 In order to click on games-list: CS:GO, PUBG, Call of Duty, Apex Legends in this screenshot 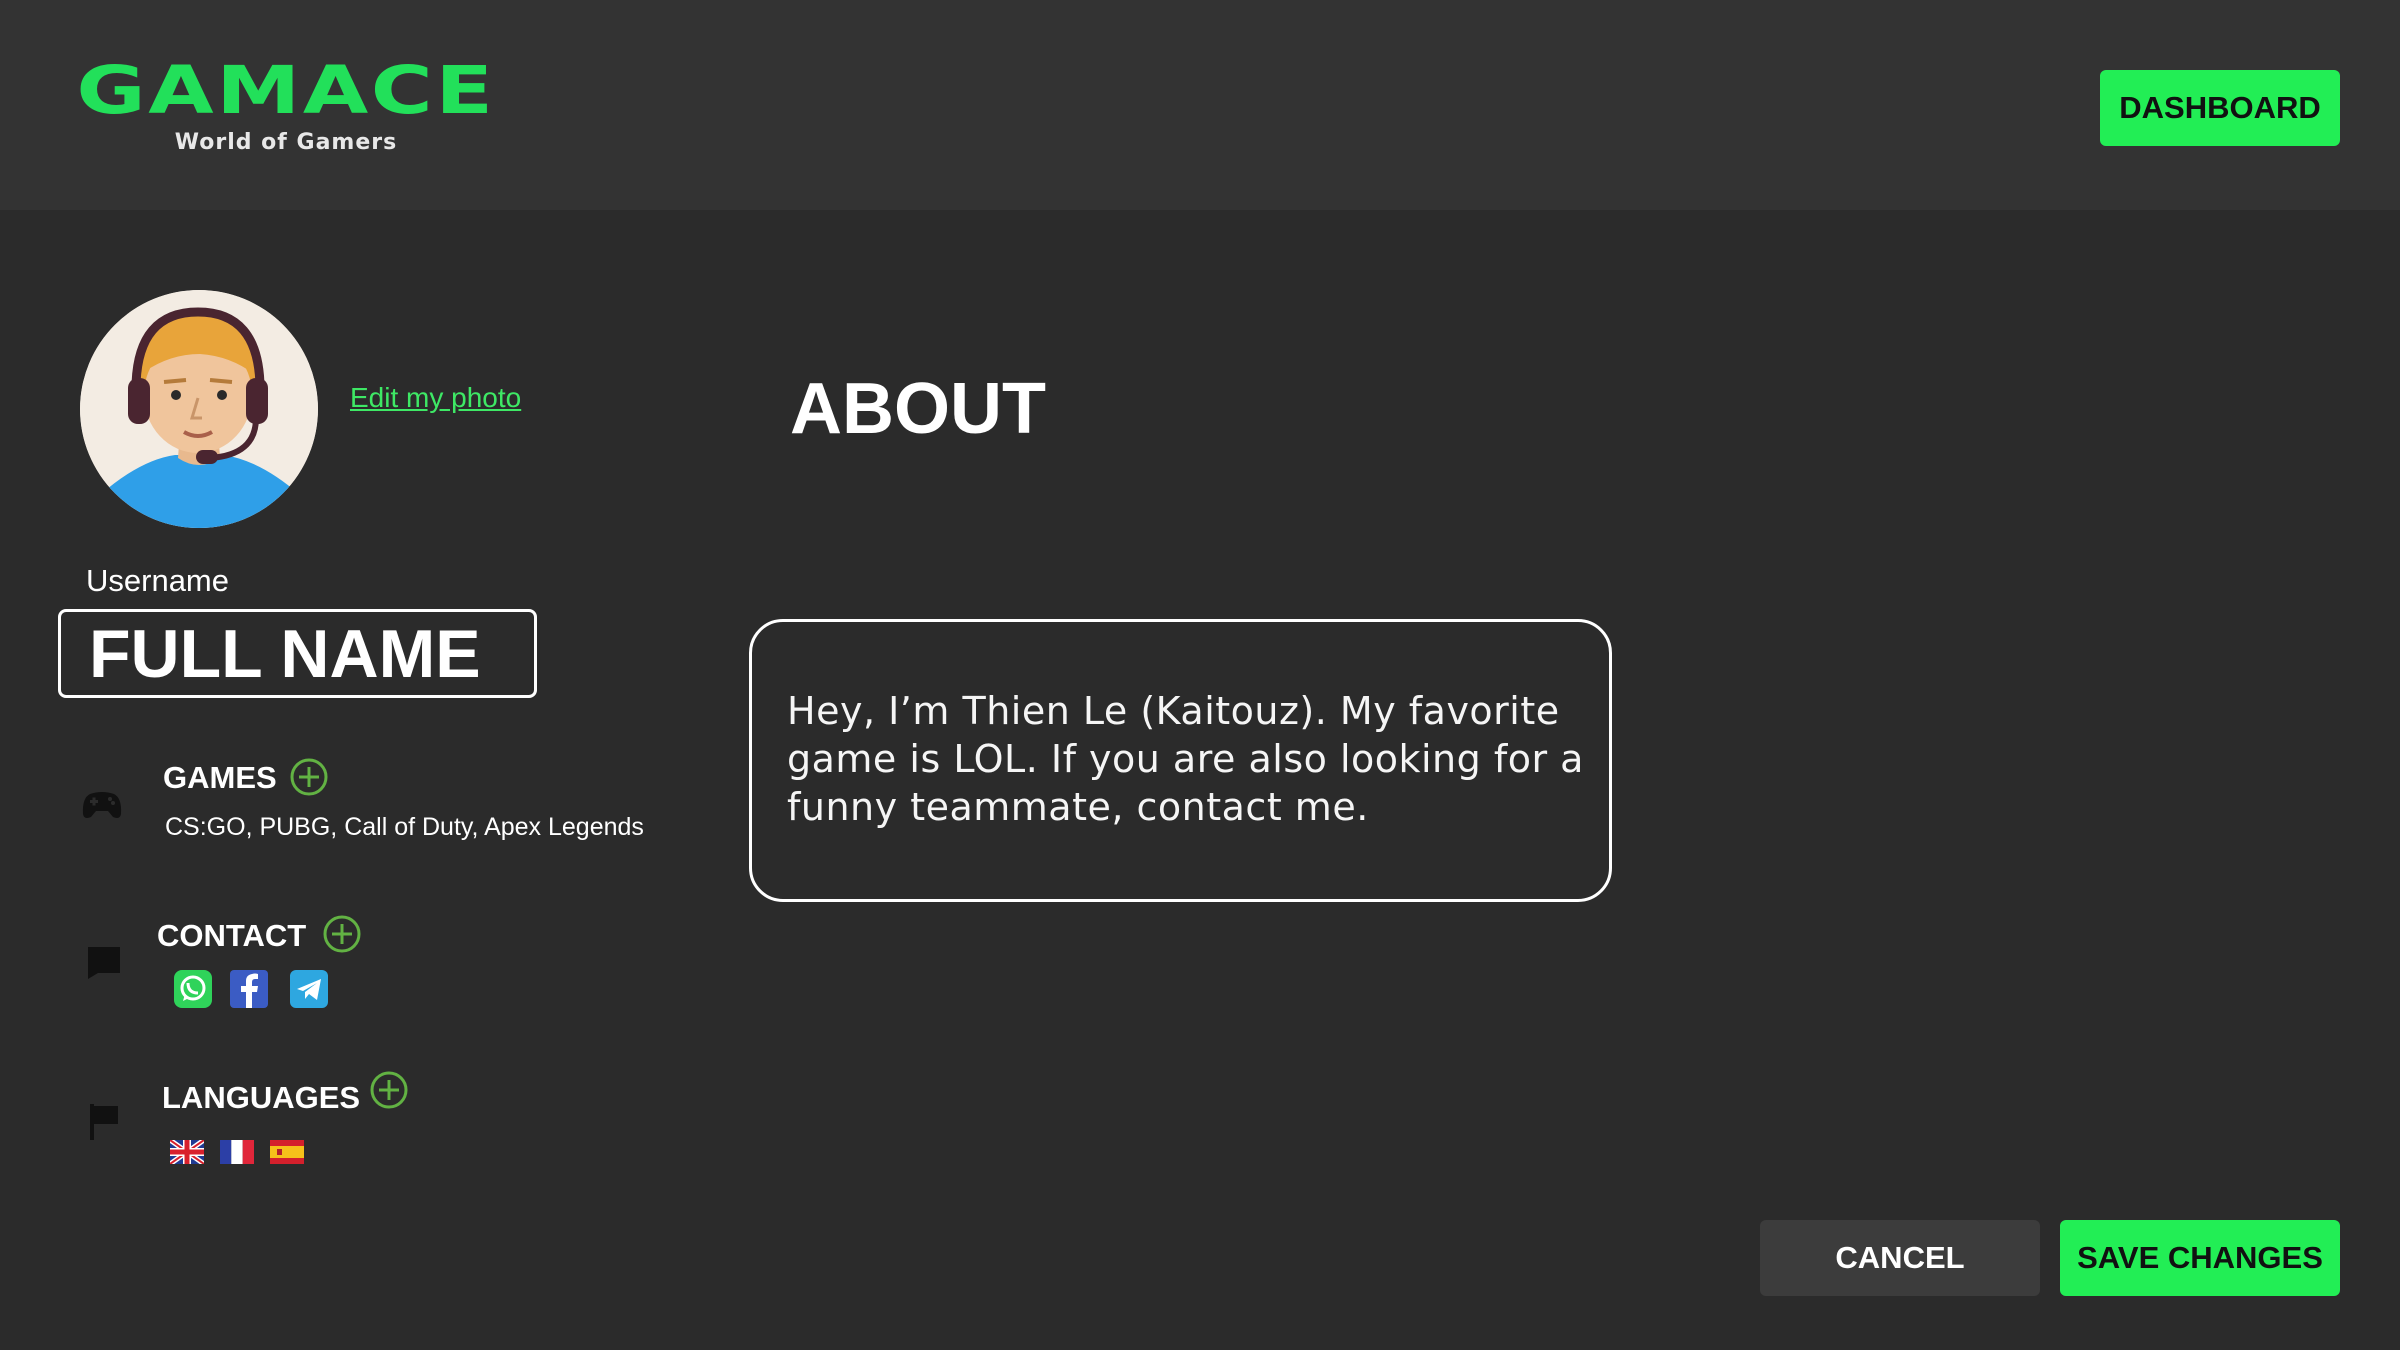, I will do `click(404, 827)`.